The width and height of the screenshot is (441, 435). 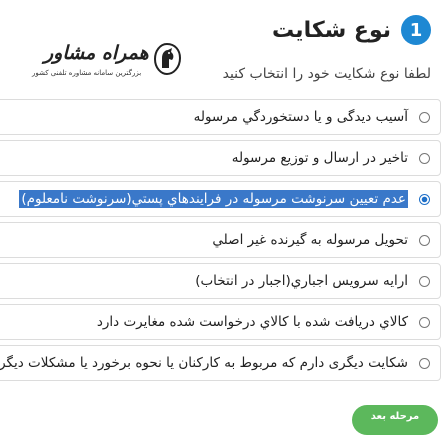 I want to click on section-title: نوع شکایت, so click(x=331, y=30).